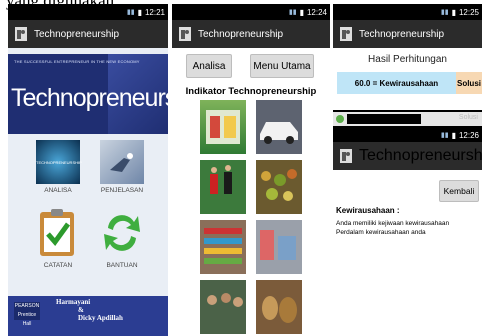 The height and width of the screenshot is (336, 482). I want to click on status-time: 12:21, so click(154, 12).